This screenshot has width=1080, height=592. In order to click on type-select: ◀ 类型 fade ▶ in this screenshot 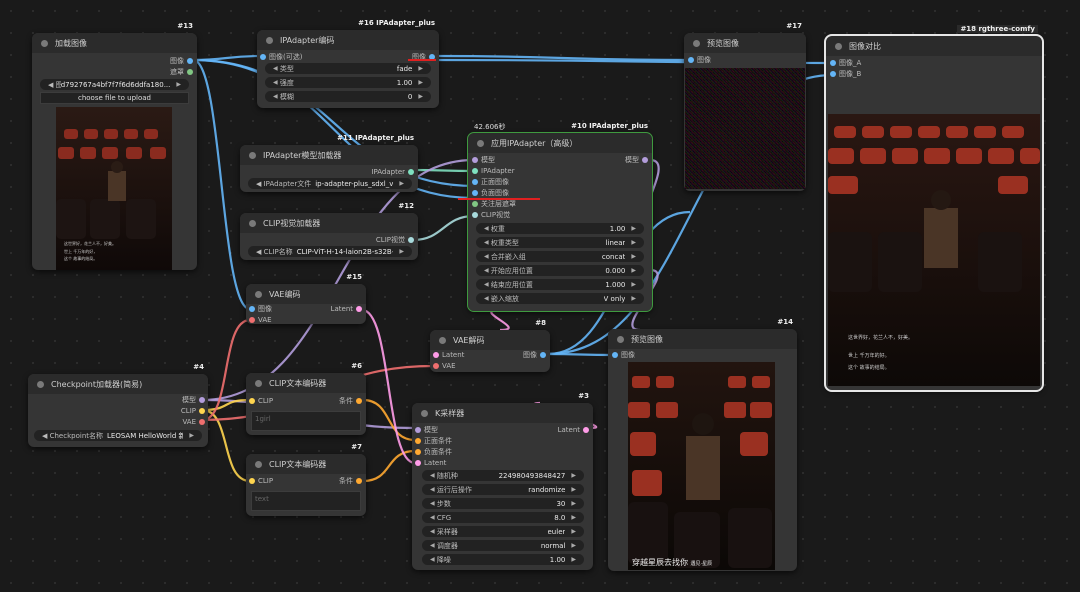, I will do `click(348, 68)`.